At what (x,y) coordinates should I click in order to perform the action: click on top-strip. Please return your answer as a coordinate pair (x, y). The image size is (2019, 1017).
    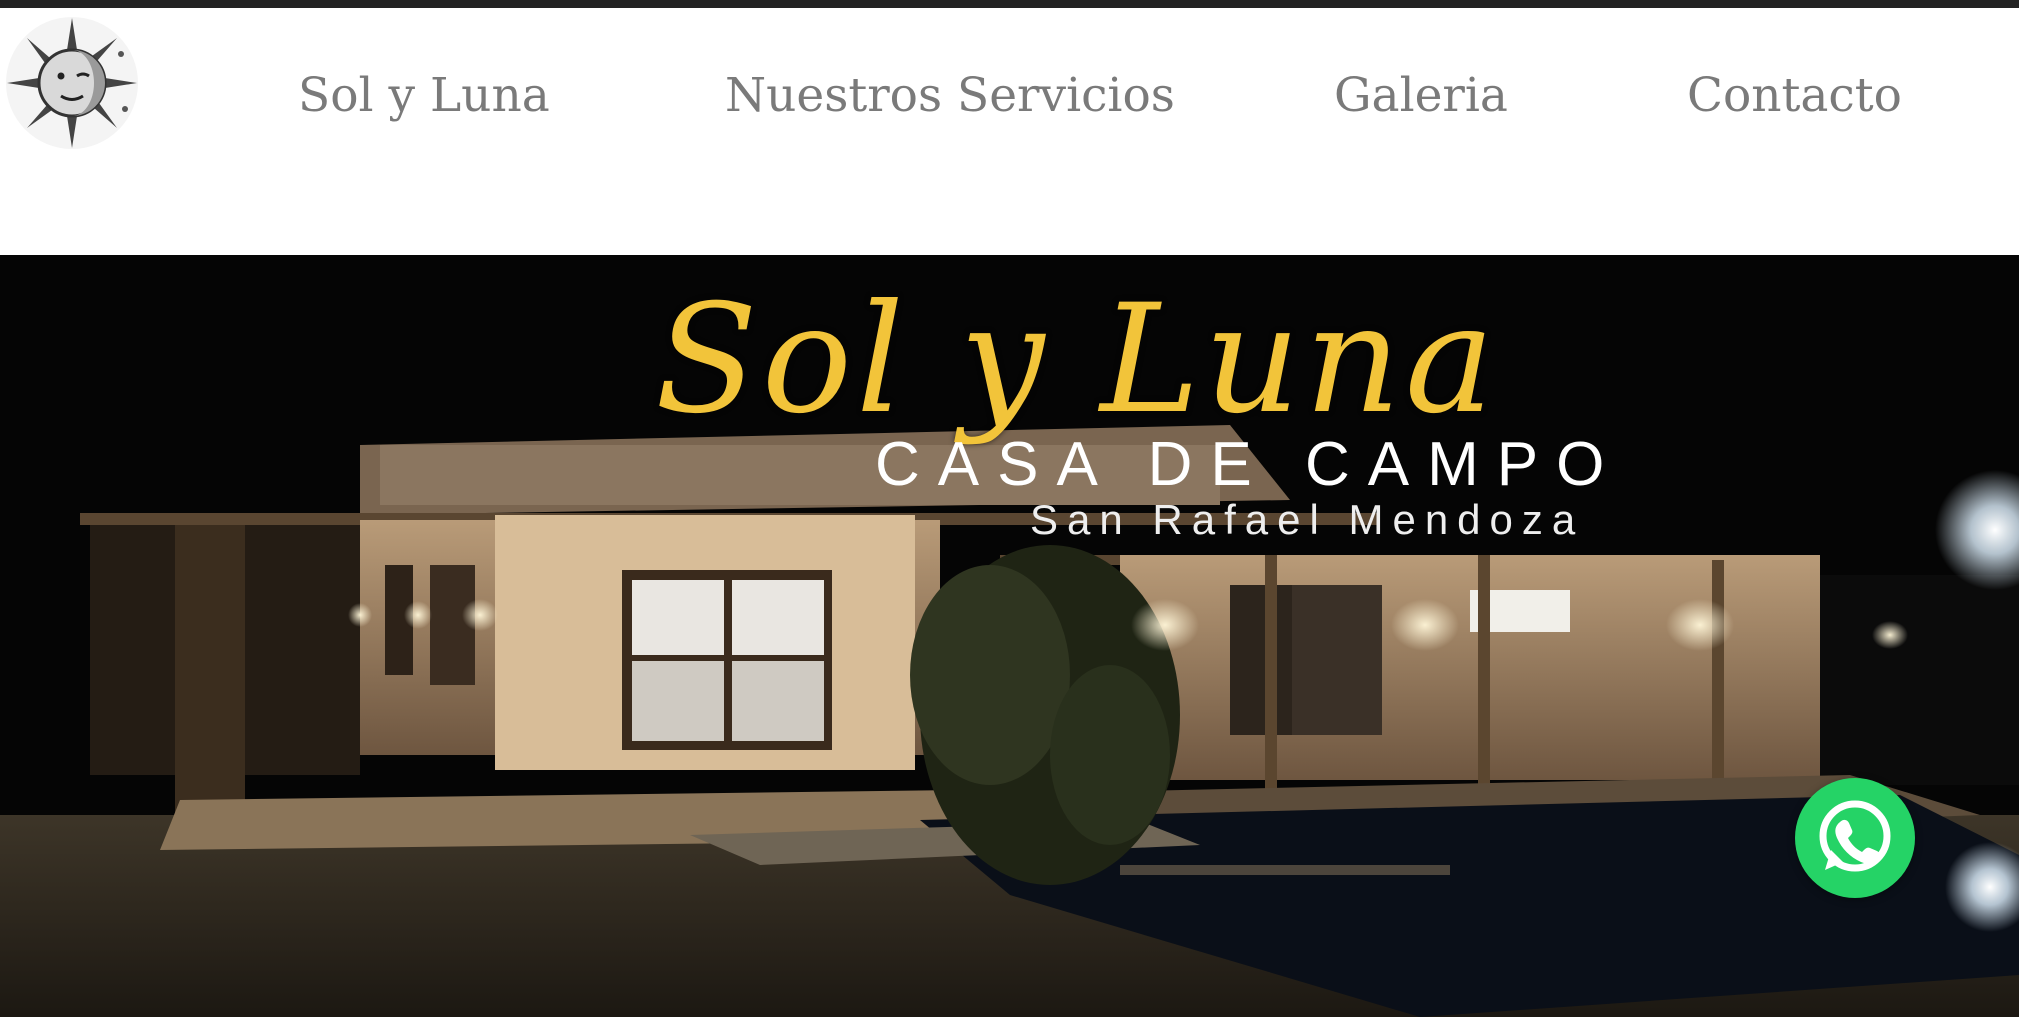
    Looking at the image, I should click on (1009, 4).